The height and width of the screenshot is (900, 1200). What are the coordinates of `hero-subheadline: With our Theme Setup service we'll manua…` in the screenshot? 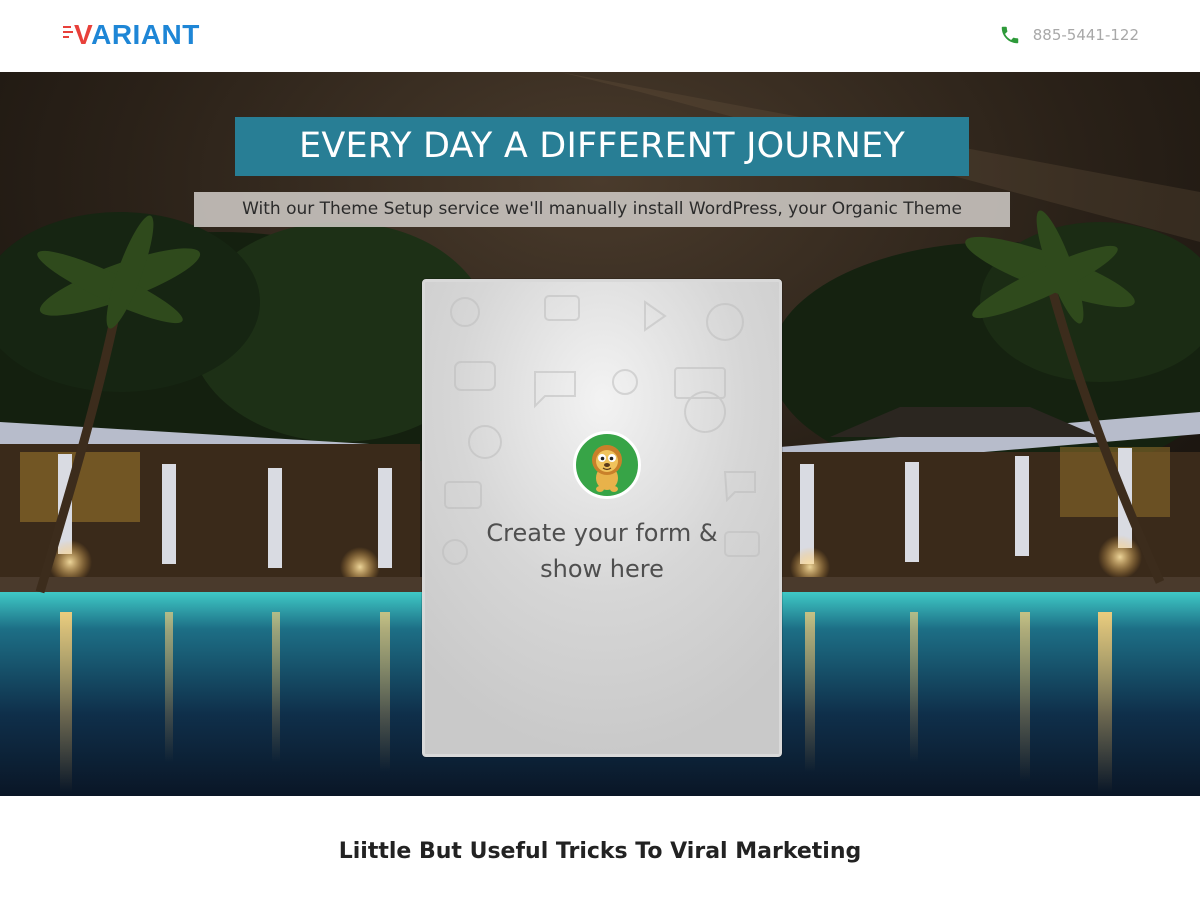 It's located at (602, 209).